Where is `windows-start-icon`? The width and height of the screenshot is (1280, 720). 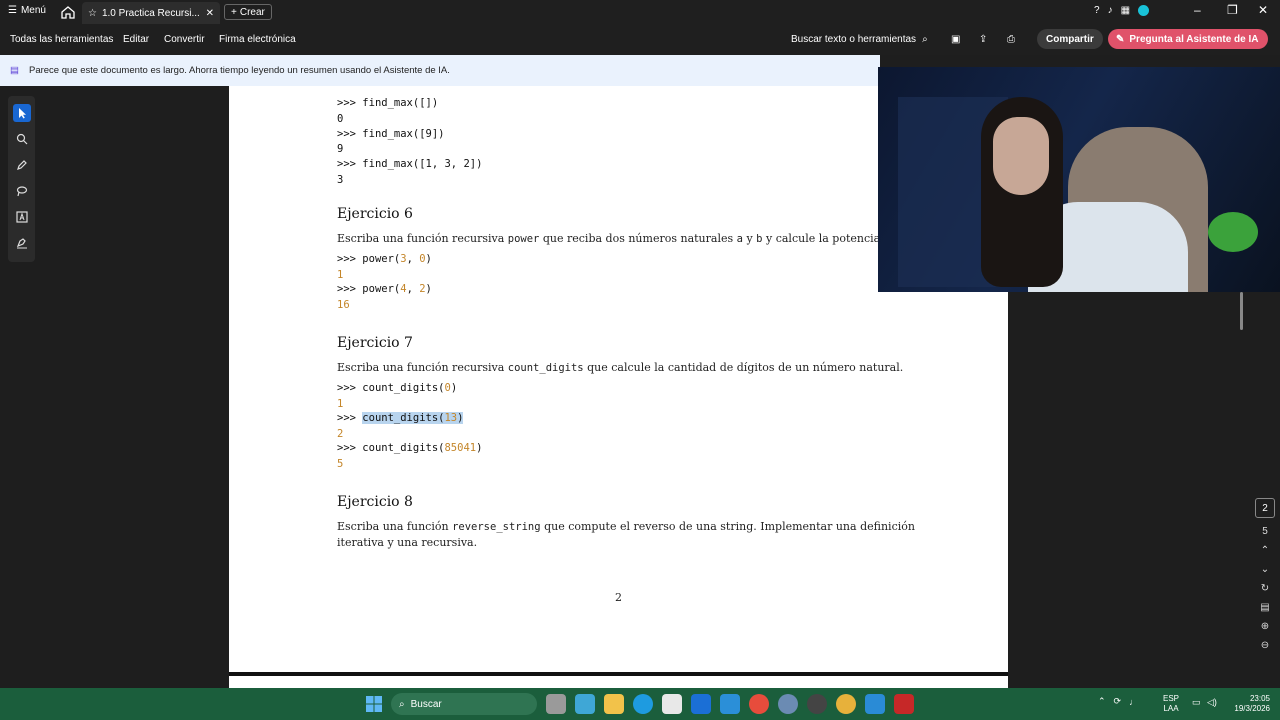
windows-start-icon is located at coordinates (374, 704).